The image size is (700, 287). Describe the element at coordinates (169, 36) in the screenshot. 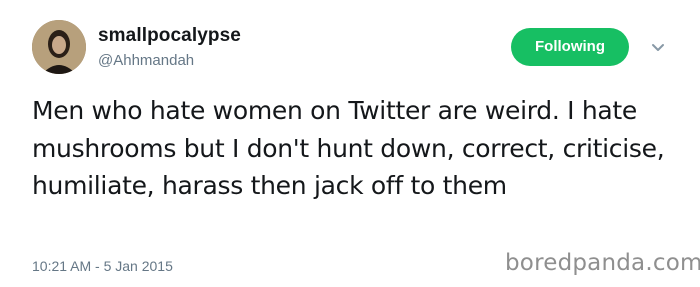

I see `display-name: smallpocalypse` at that location.